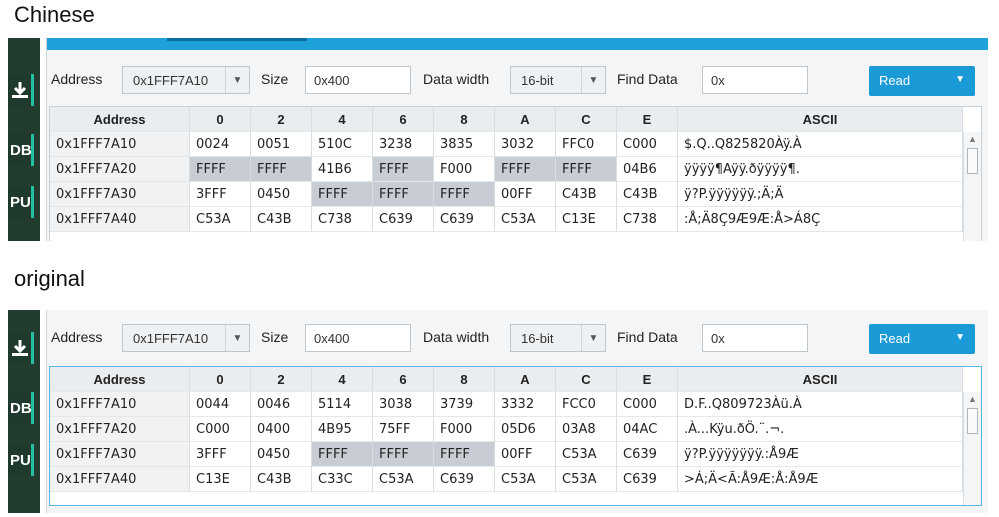 The width and height of the screenshot is (999, 517). Describe the element at coordinates (281, 429) in the screenshot. I see `data-cell: 0400` at that location.